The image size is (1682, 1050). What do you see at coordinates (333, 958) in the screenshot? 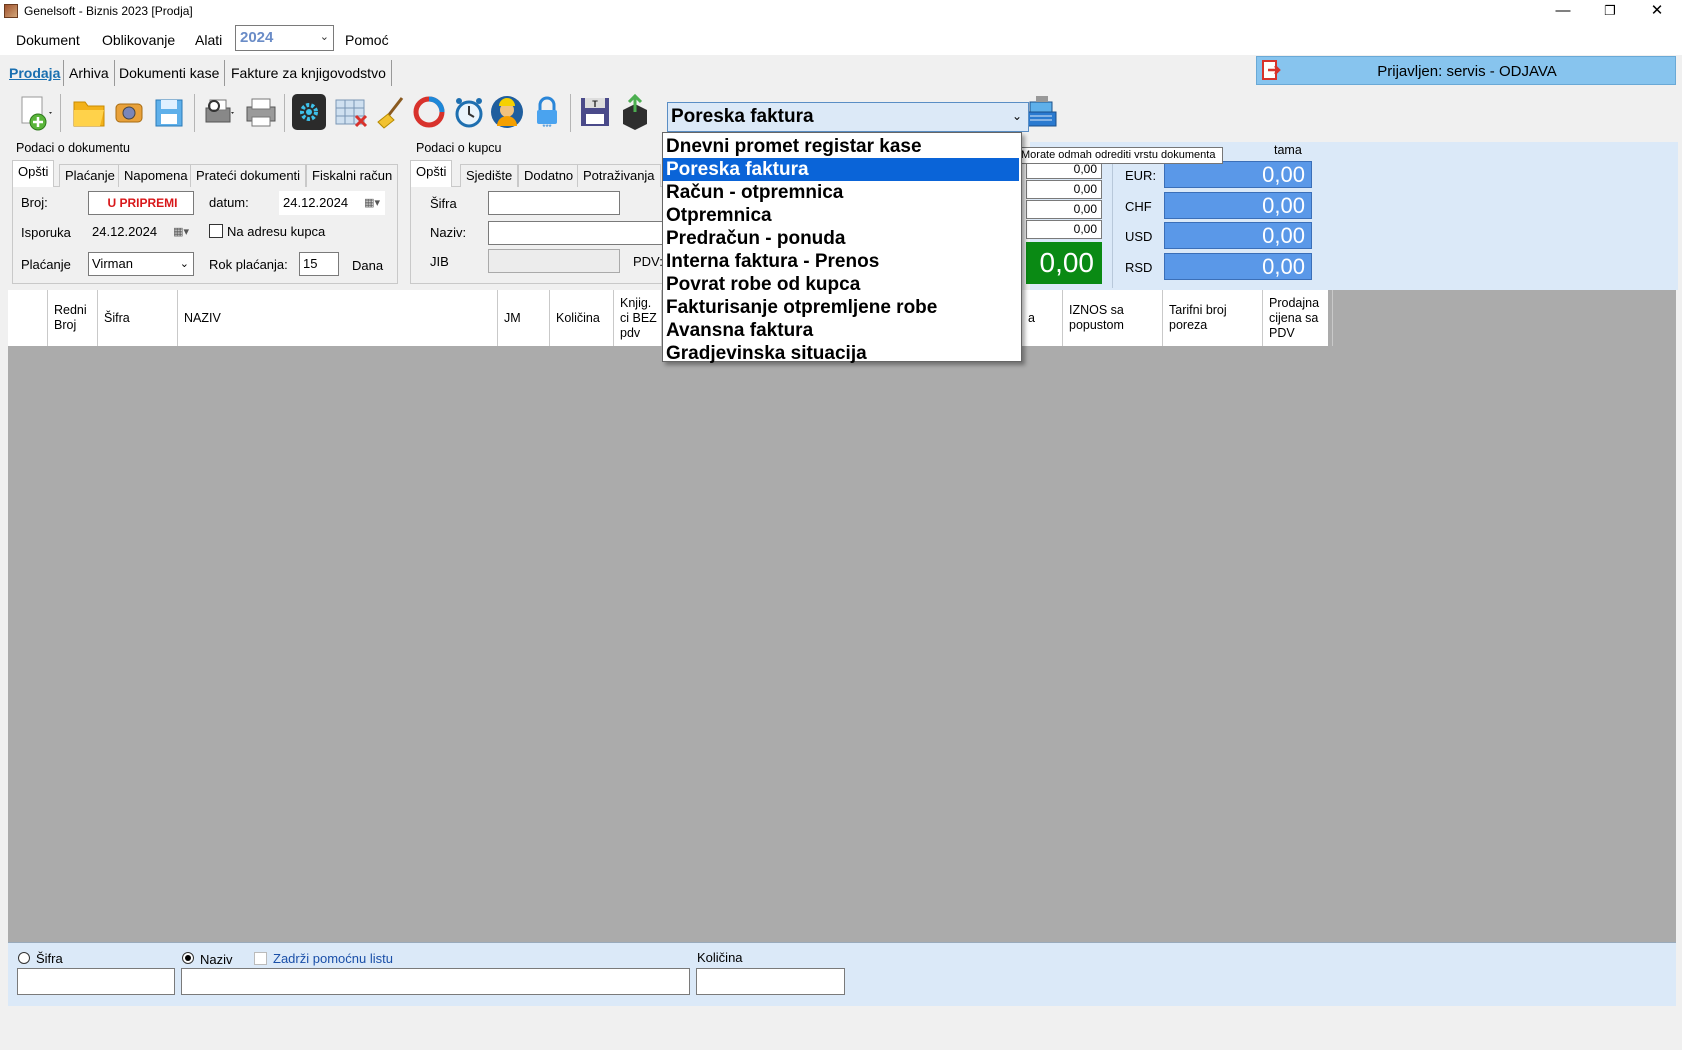
I see `zadrzi-label: Zadrži pomoćnu listu` at bounding box center [333, 958].